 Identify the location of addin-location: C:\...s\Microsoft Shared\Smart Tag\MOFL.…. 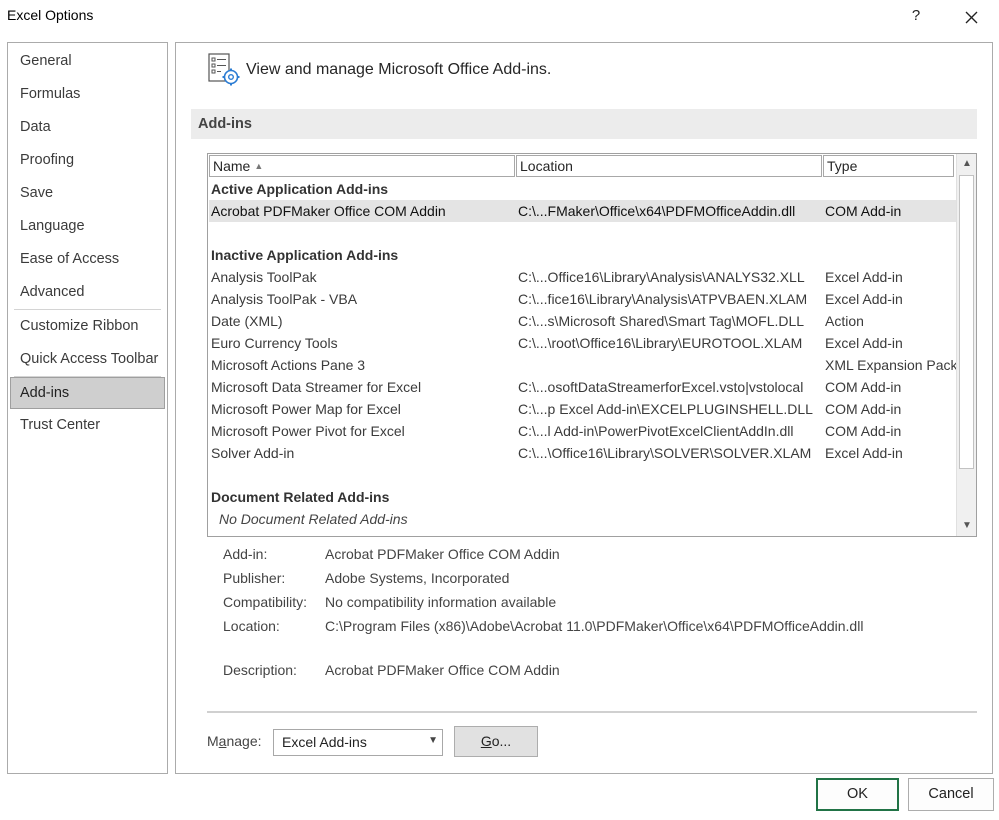
(661, 321).